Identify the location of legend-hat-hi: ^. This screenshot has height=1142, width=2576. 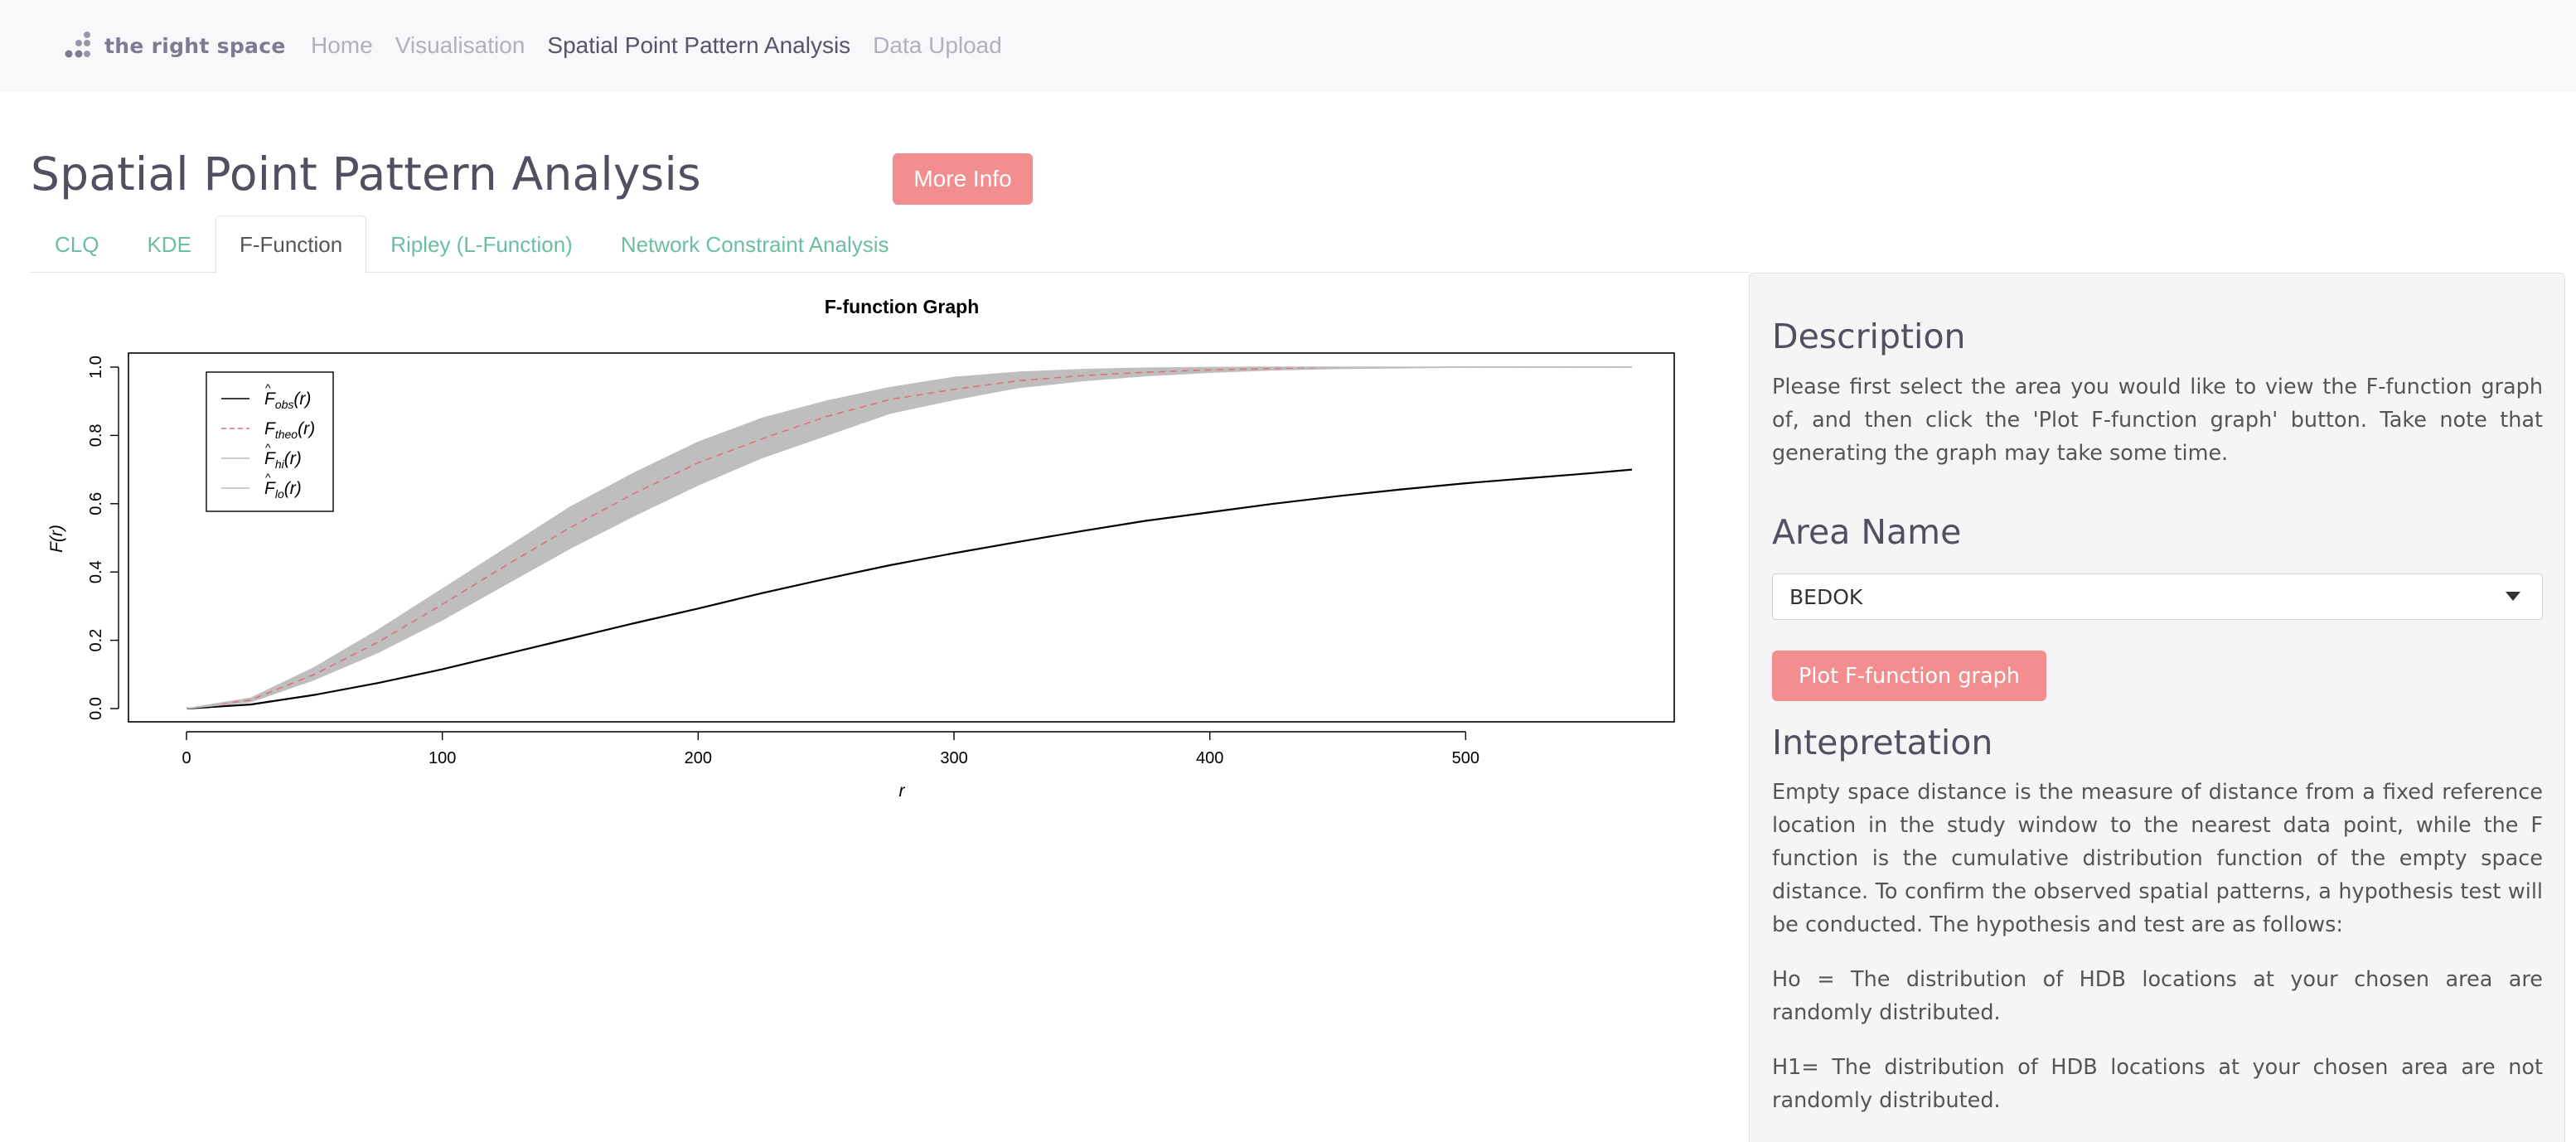
(268, 447).